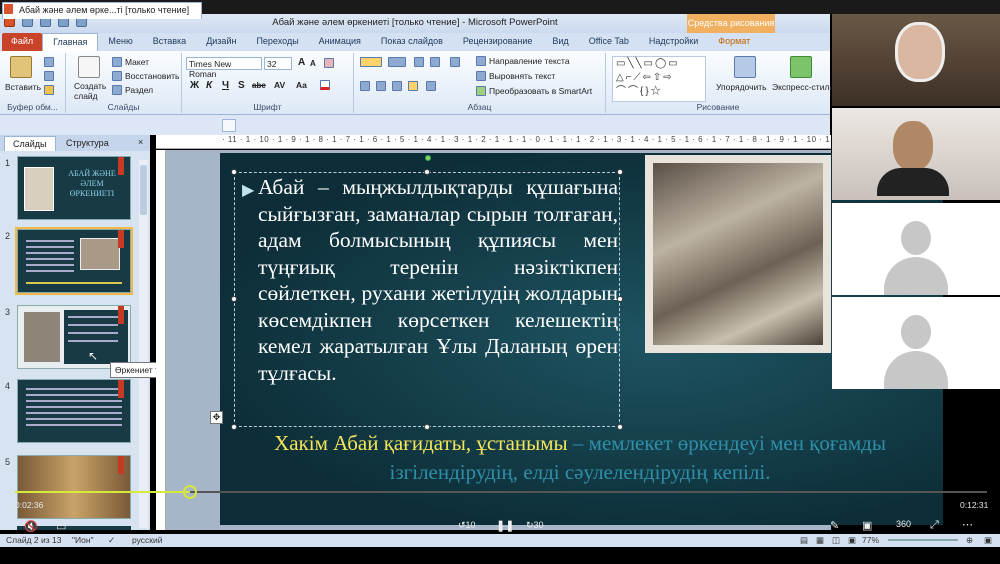 The height and width of the screenshot is (564, 1000). What do you see at coordinates (803, 87) in the screenshot?
I see `quick-styles-button: Экспресс-стили` at bounding box center [803, 87].